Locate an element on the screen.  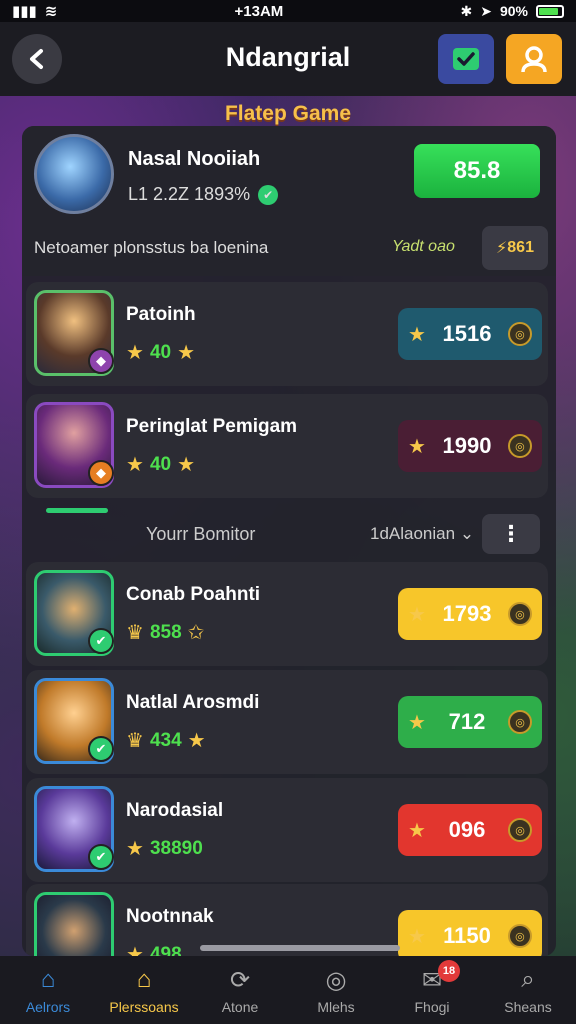
list-item: ✔ Conab Poahnti ♛ 858 ✩ ★ 1793 ◎ is located at coordinates (287, 614).